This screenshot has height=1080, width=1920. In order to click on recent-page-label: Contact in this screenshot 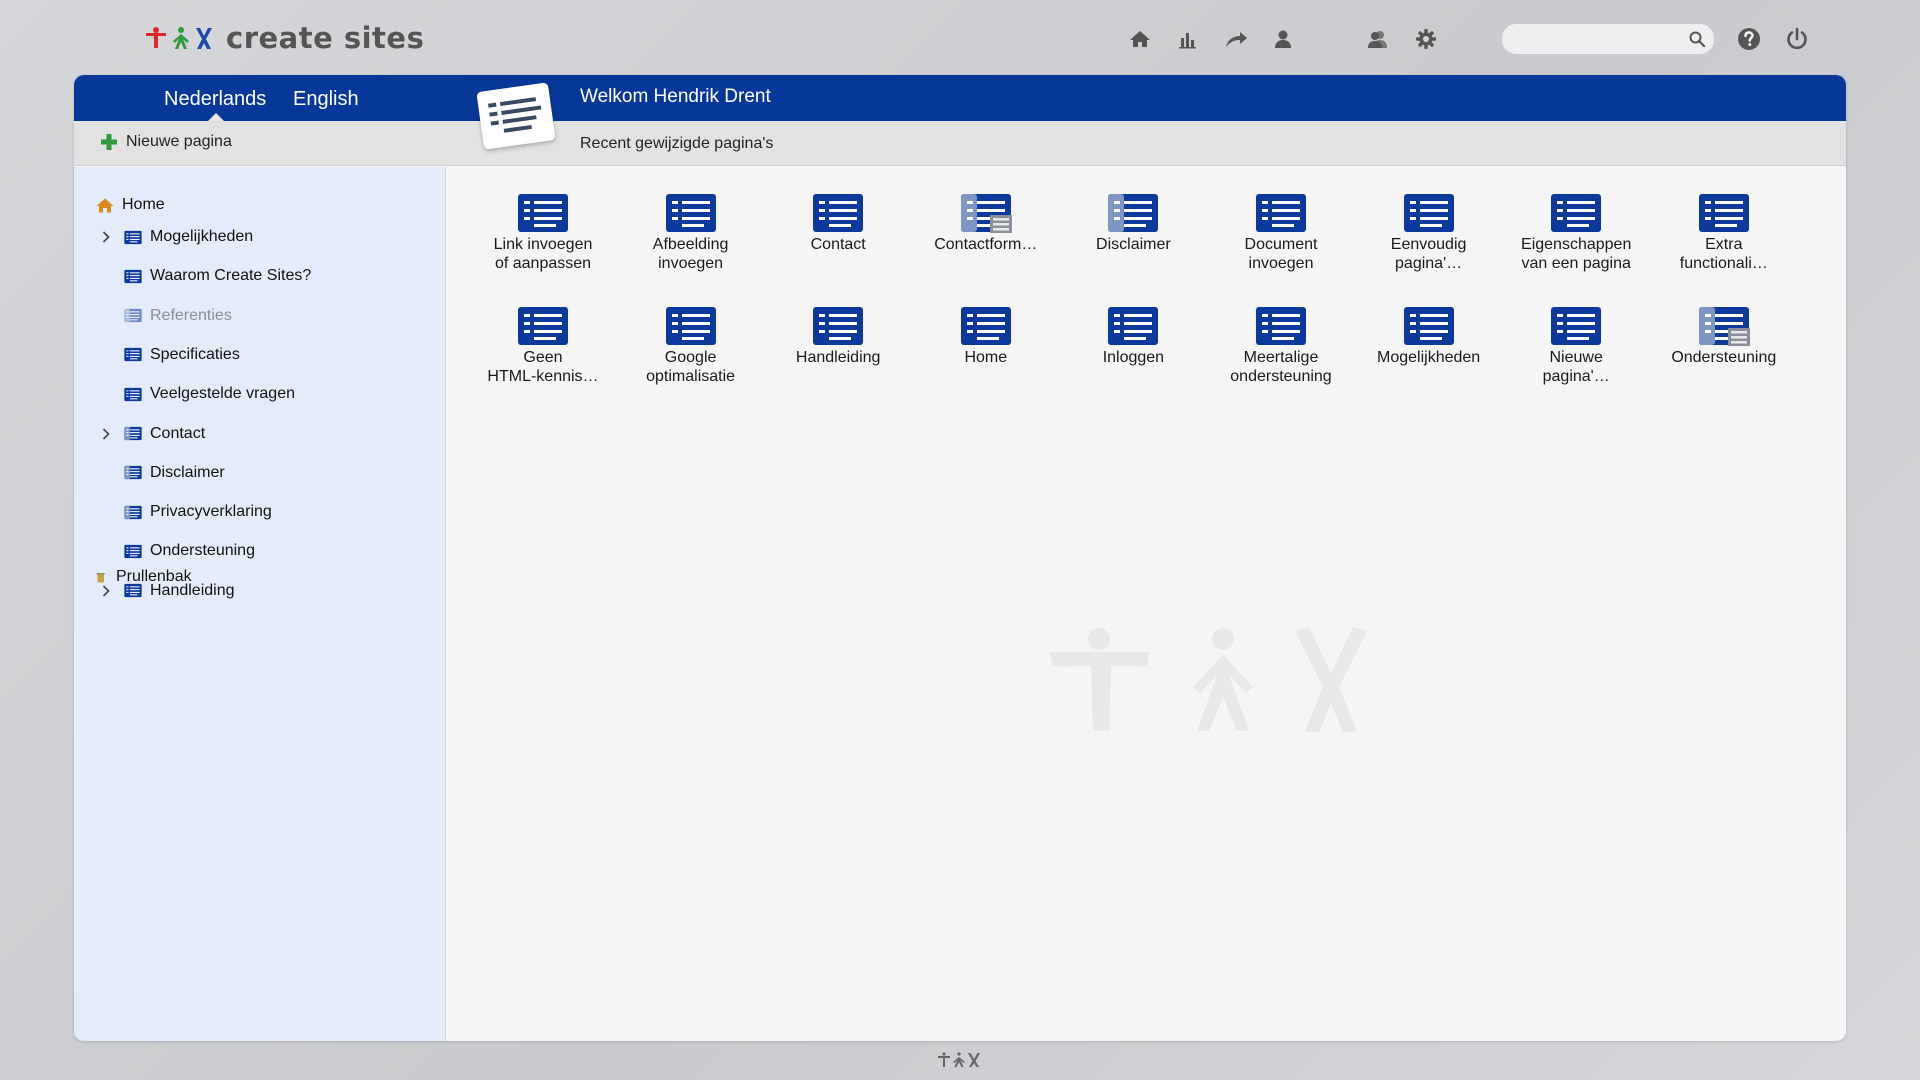, I will do `click(838, 244)`.